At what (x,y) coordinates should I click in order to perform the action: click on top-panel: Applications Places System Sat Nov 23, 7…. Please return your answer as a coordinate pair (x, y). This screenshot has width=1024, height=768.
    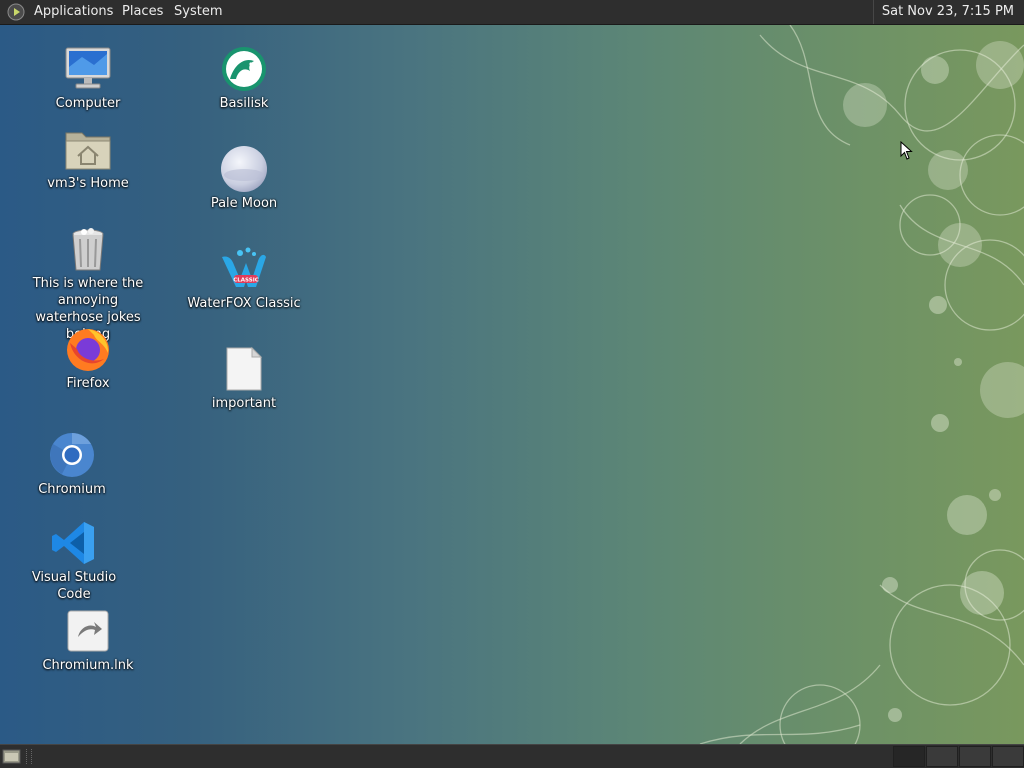
    Looking at the image, I should click on (512, 12).